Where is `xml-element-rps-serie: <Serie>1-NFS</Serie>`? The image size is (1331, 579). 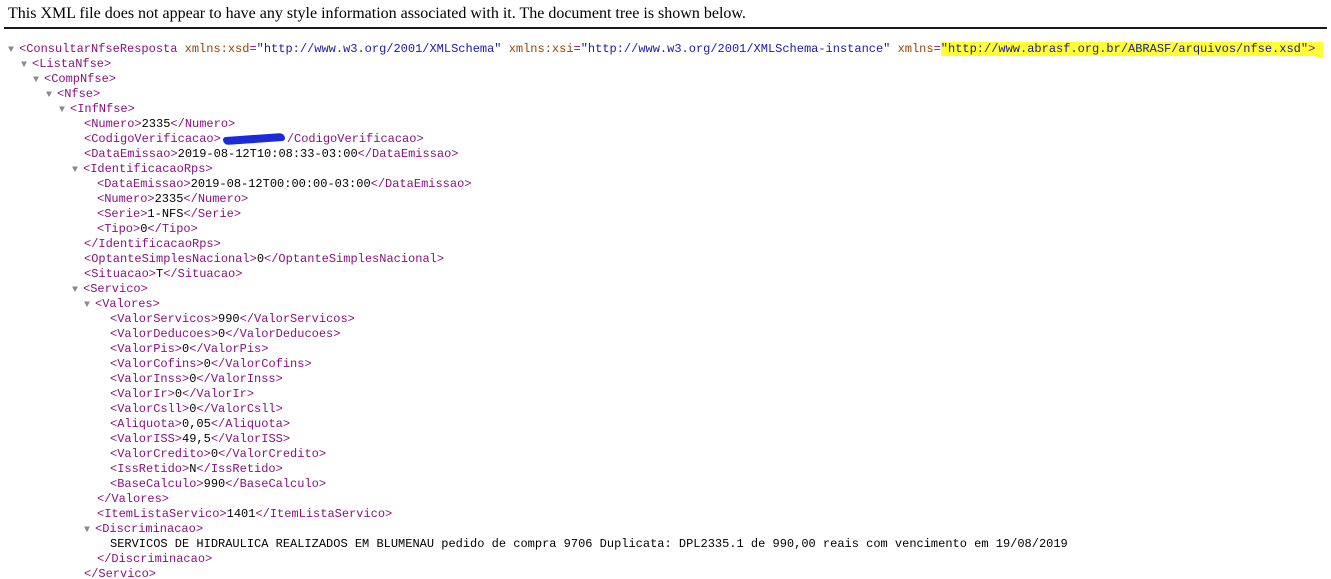
xml-element-rps-serie: <Serie>1-NFS</Serie> is located at coordinates (169, 214).